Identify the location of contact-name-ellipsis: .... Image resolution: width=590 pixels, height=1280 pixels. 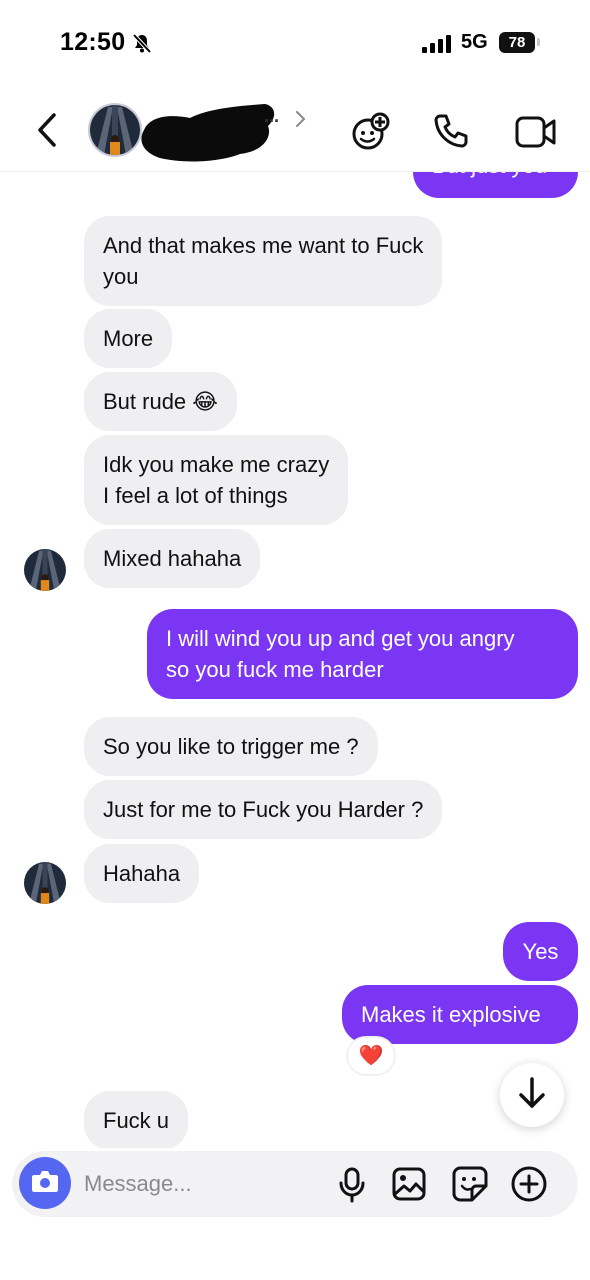
(271, 116).